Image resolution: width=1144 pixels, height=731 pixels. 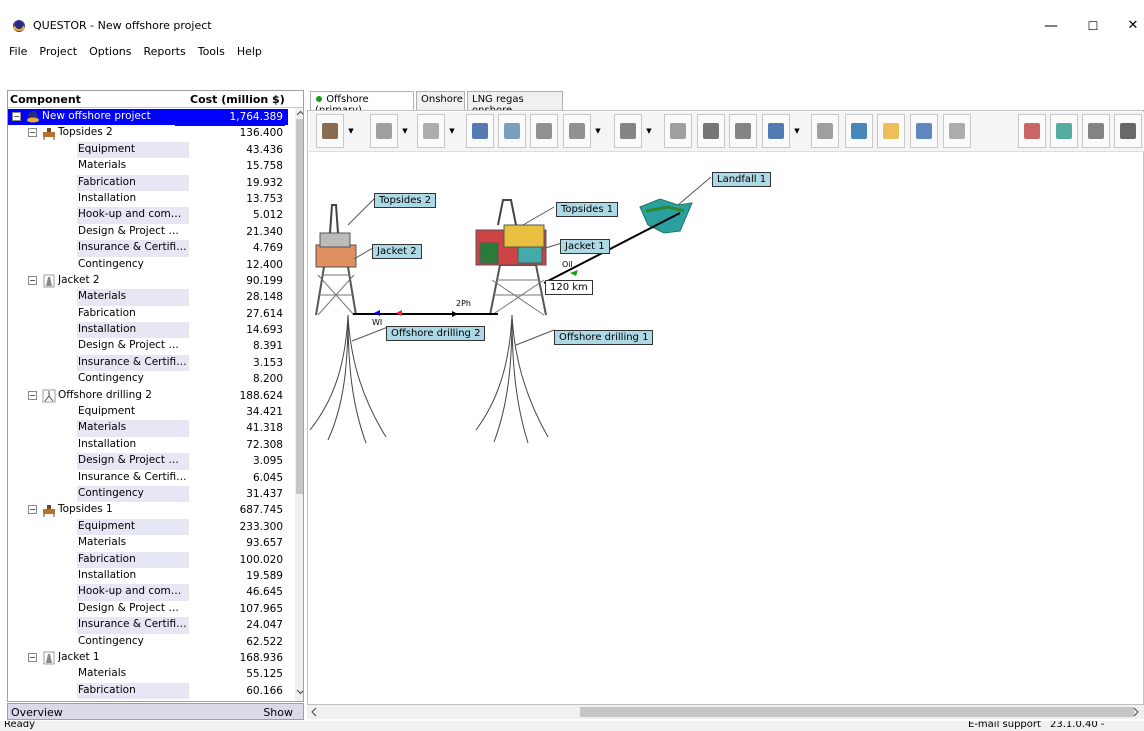 What do you see at coordinates (711, 131) in the screenshot?
I see `well-tool-icon` at bounding box center [711, 131].